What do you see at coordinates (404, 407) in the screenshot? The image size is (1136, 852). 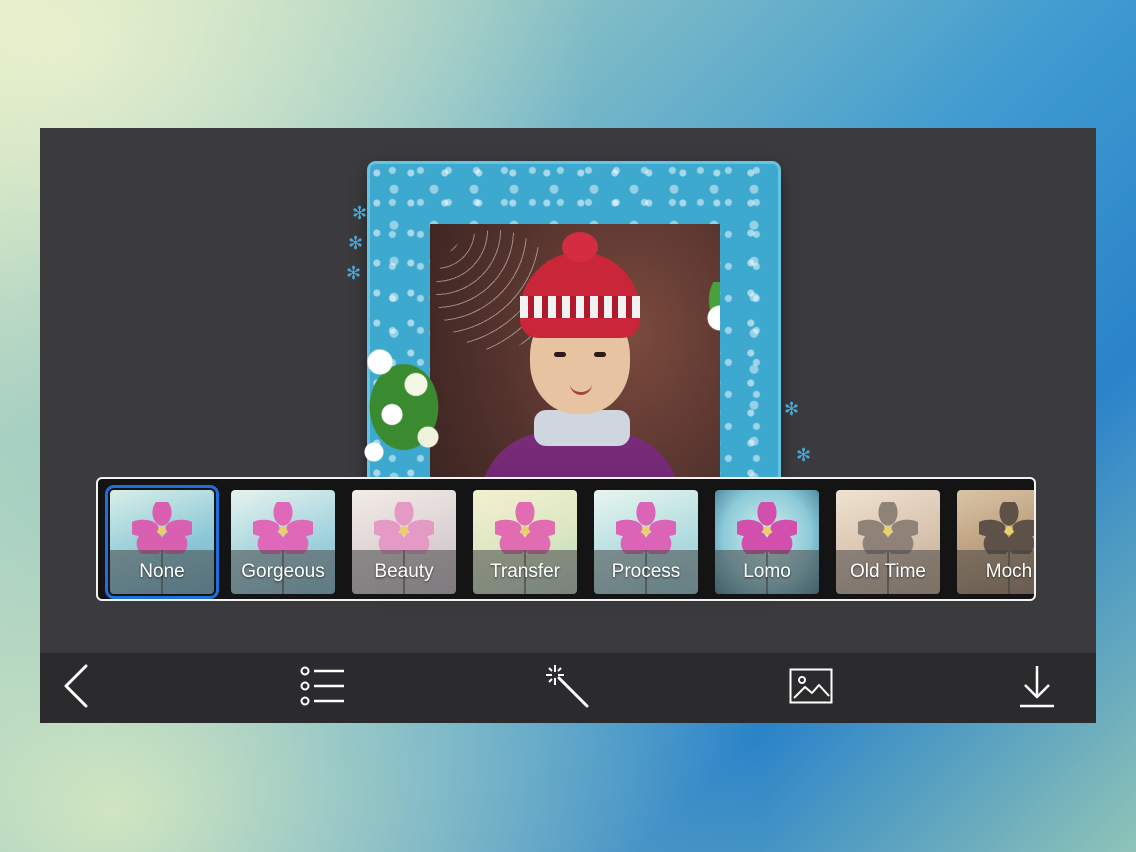 I see `flower-cluster-left` at bounding box center [404, 407].